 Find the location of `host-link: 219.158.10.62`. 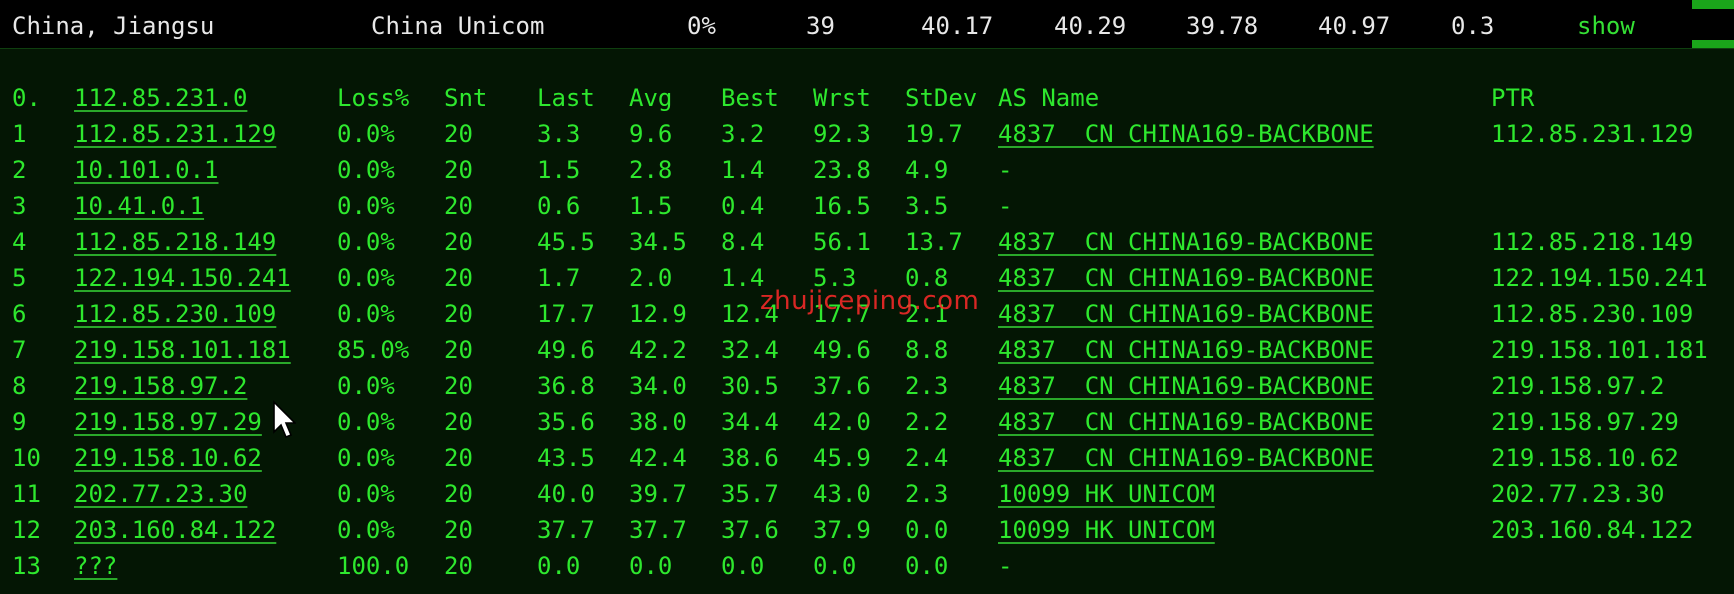

host-link: 219.158.10.62 is located at coordinates (168, 458).